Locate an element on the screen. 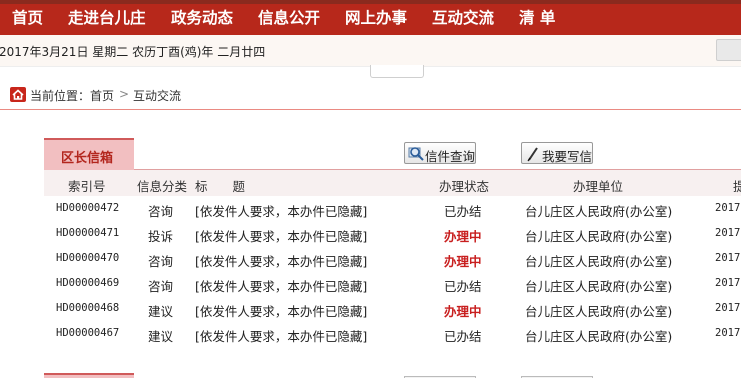 Image resolution: width=741 pixels, height=378 pixels. row-index: HD00000471 is located at coordinates (88, 233).